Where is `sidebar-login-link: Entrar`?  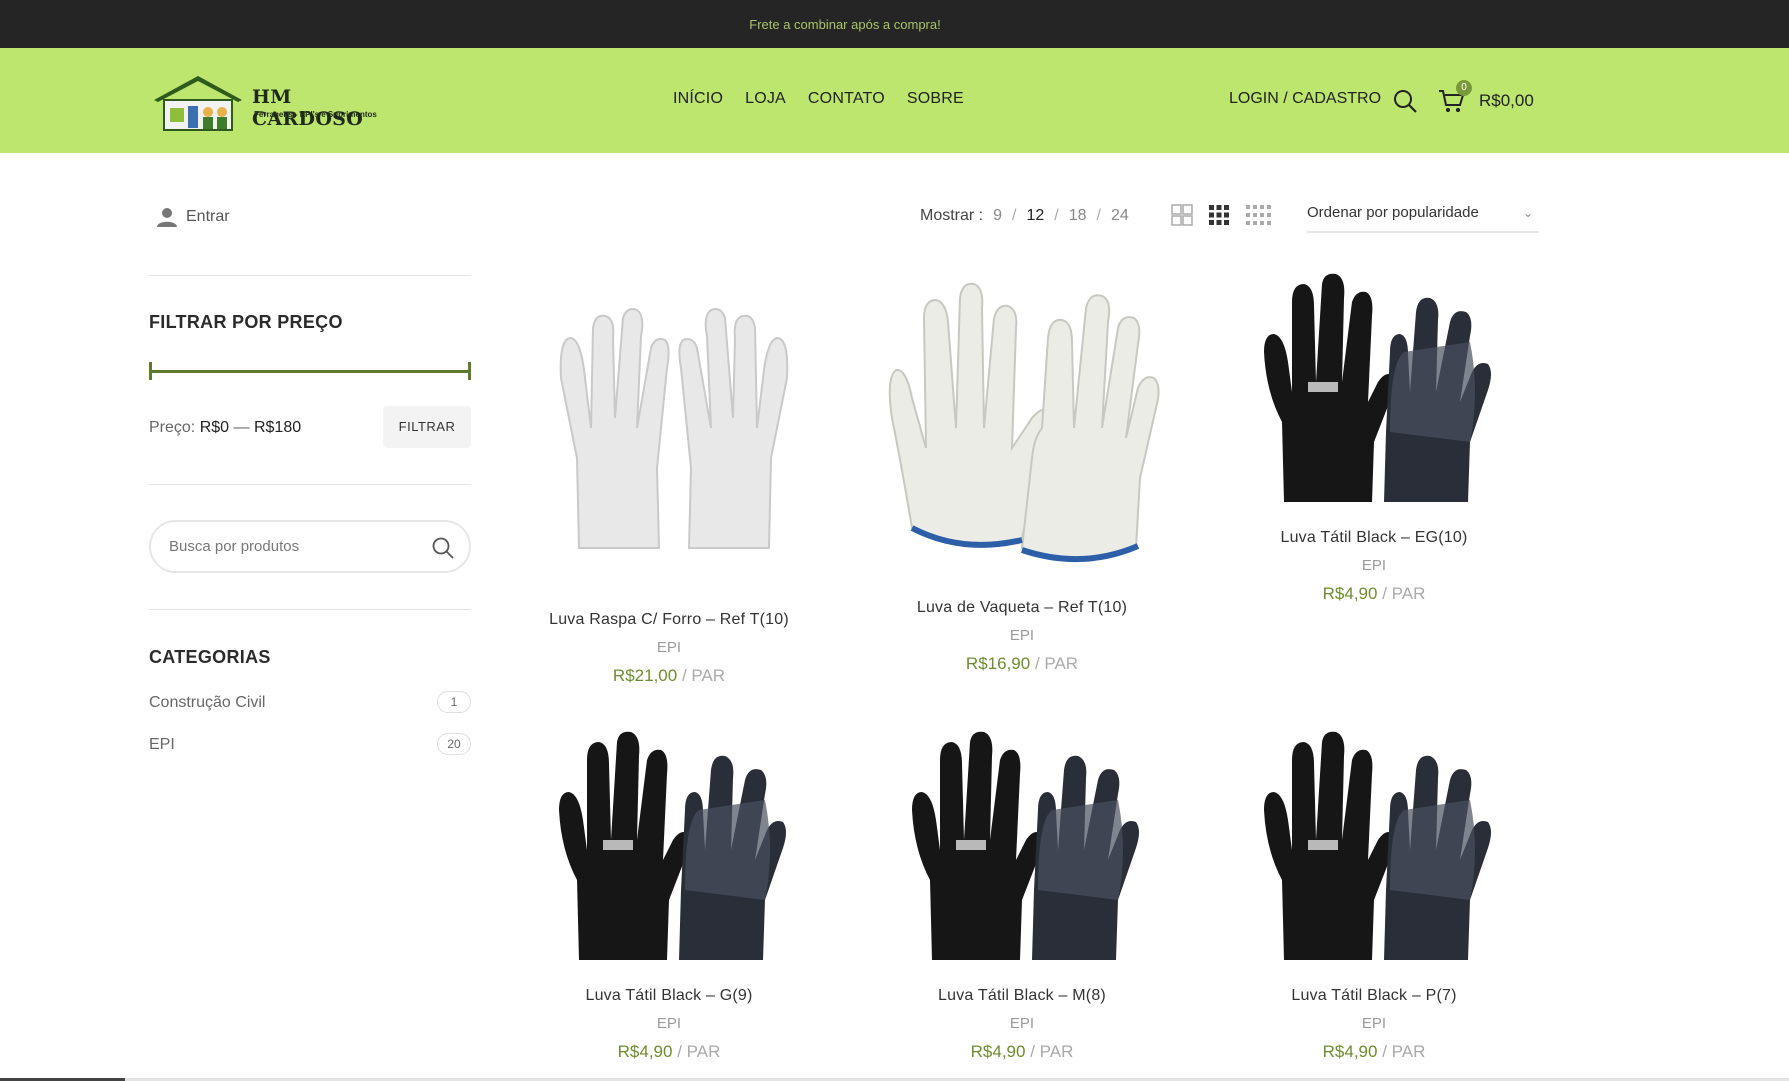 sidebar-login-link: Entrar is located at coordinates (193, 217).